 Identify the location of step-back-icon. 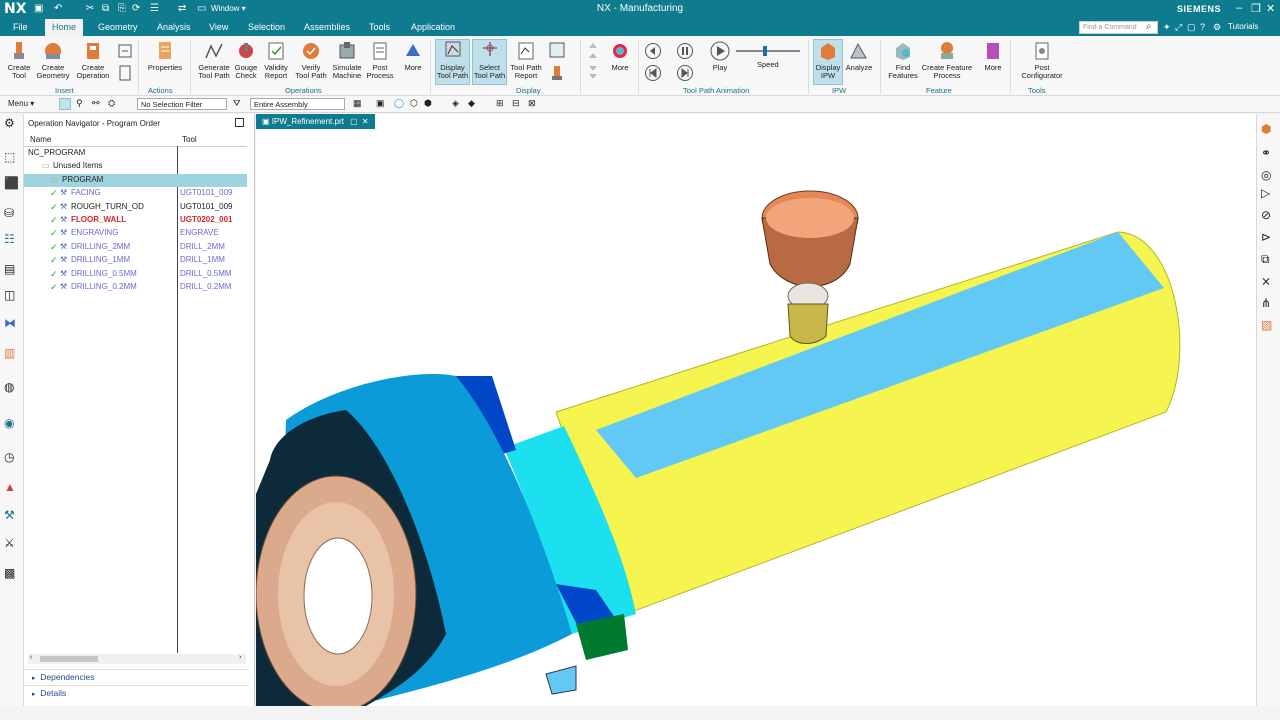
(653, 51).